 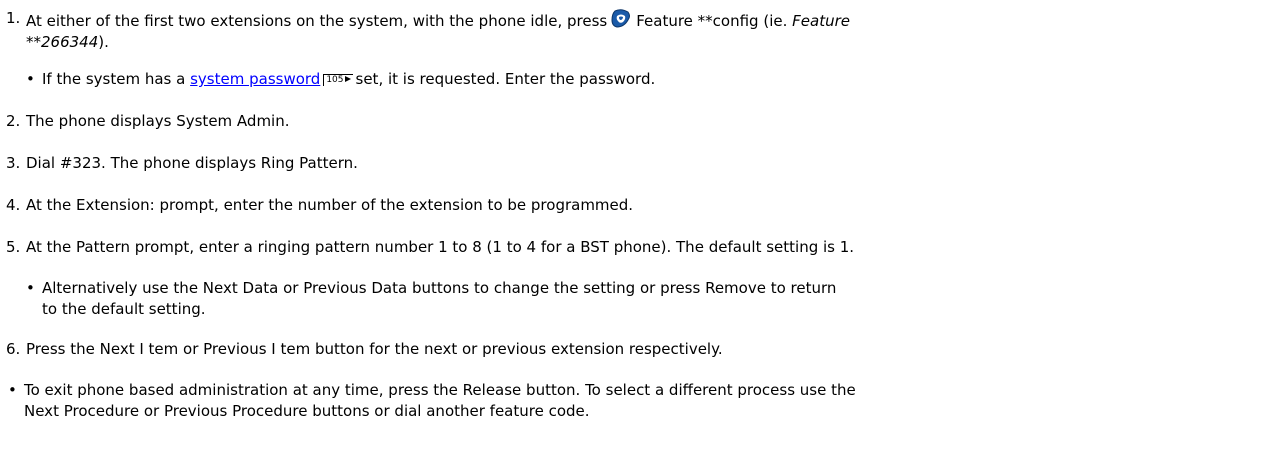 I want to click on system-password-link: system password, so click(x=255, y=79).